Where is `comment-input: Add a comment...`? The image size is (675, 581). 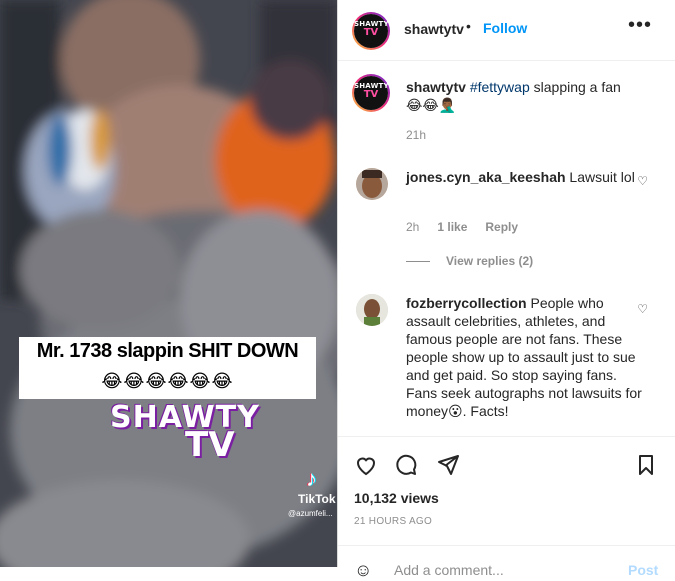
comment-input: Add a comment... is located at coordinates (449, 570).